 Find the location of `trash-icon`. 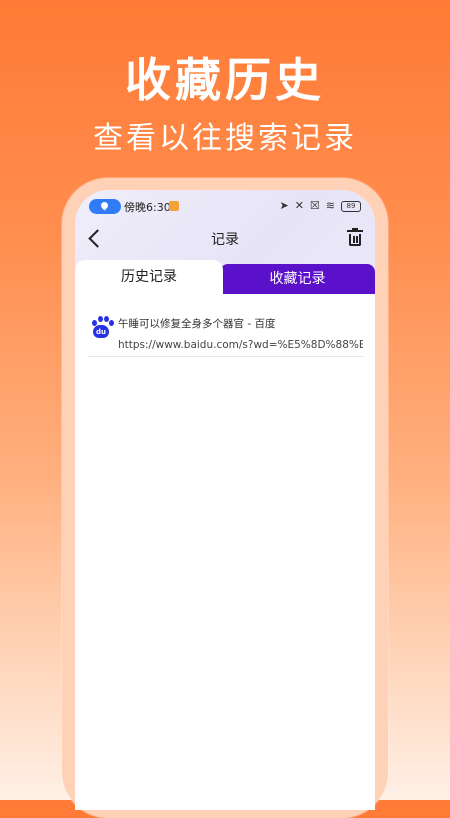

trash-icon is located at coordinates (355, 238).